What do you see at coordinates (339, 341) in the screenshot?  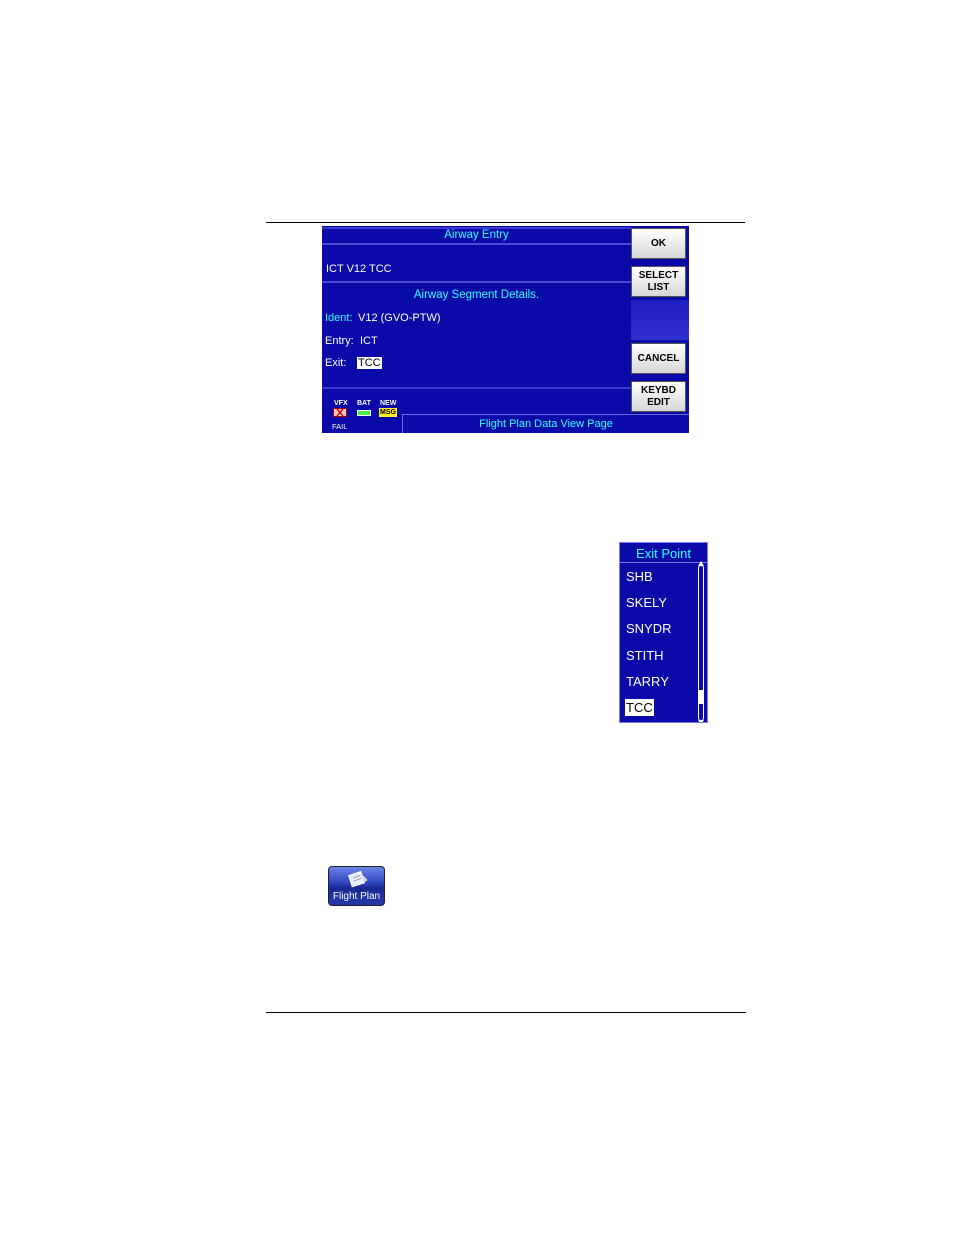 I see `entry-label: Entry:` at bounding box center [339, 341].